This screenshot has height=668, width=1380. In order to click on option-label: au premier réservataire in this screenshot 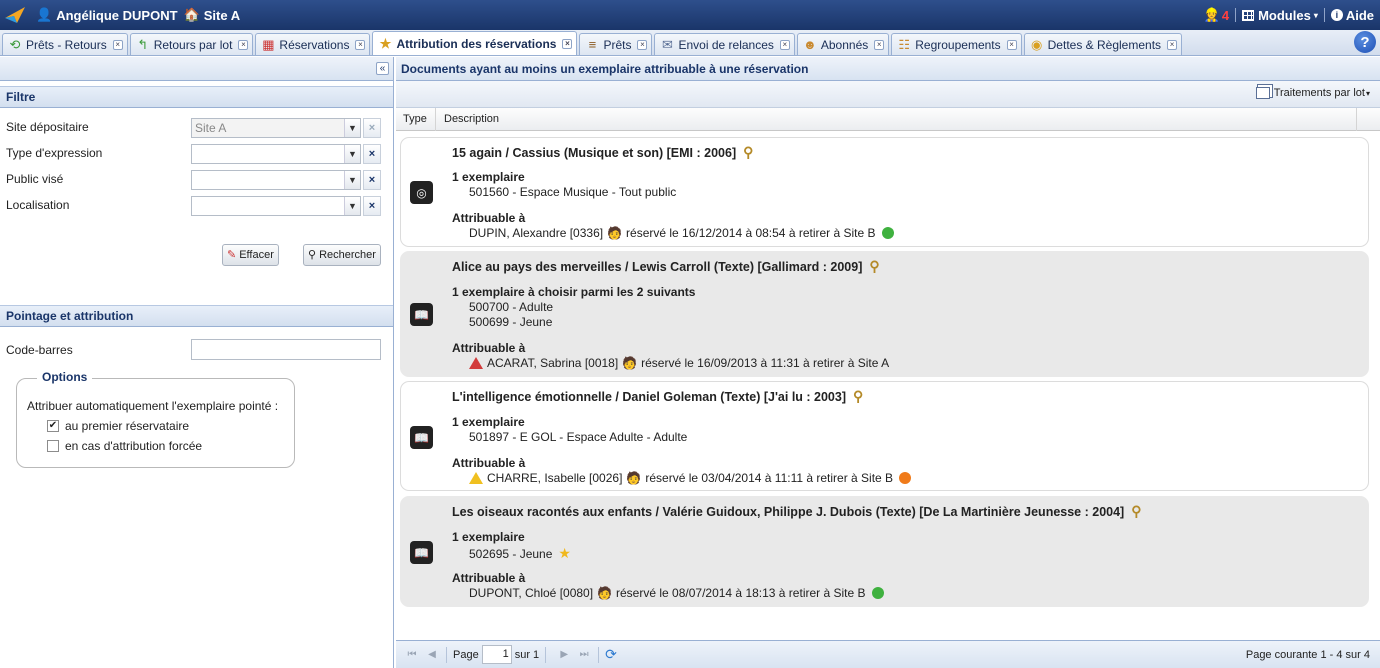, I will do `click(127, 426)`.